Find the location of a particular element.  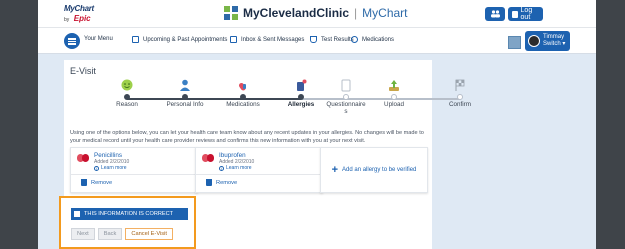

back-button: Back is located at coordinates (110, 234).